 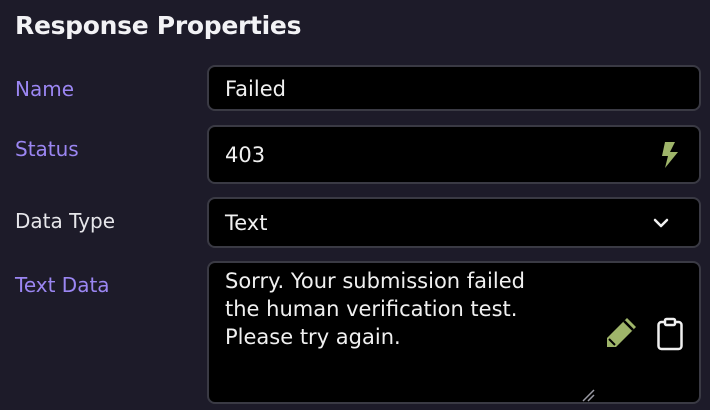 I want to click on name-input: Failed, so click(x=454, y=88).